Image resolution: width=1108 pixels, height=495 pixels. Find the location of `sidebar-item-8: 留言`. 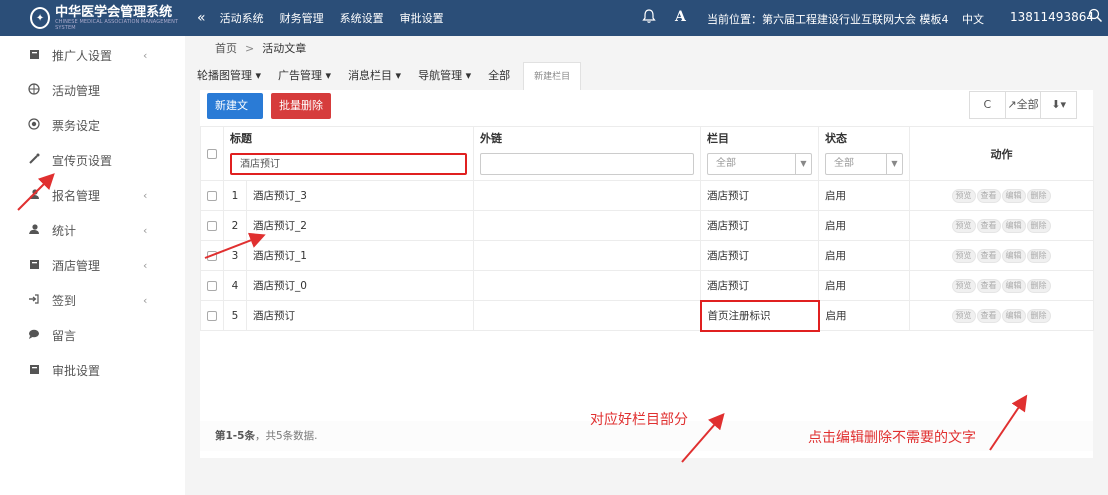

sidebar-item-8: 留言 is located at coordinates (92, 335).